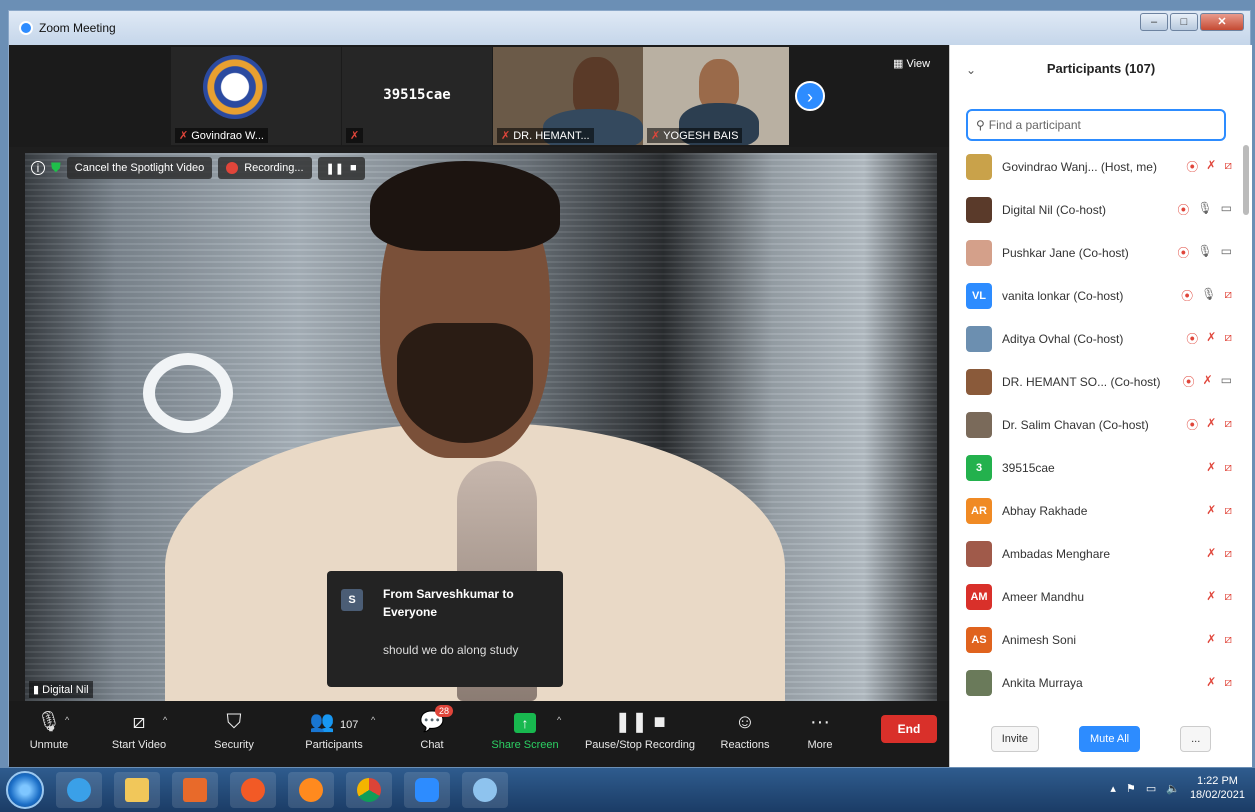 This screenshot has width=1255, height=812. I want to click on participant-row: Ankita Murraya ✗ ⧄, so click(1095, 682).